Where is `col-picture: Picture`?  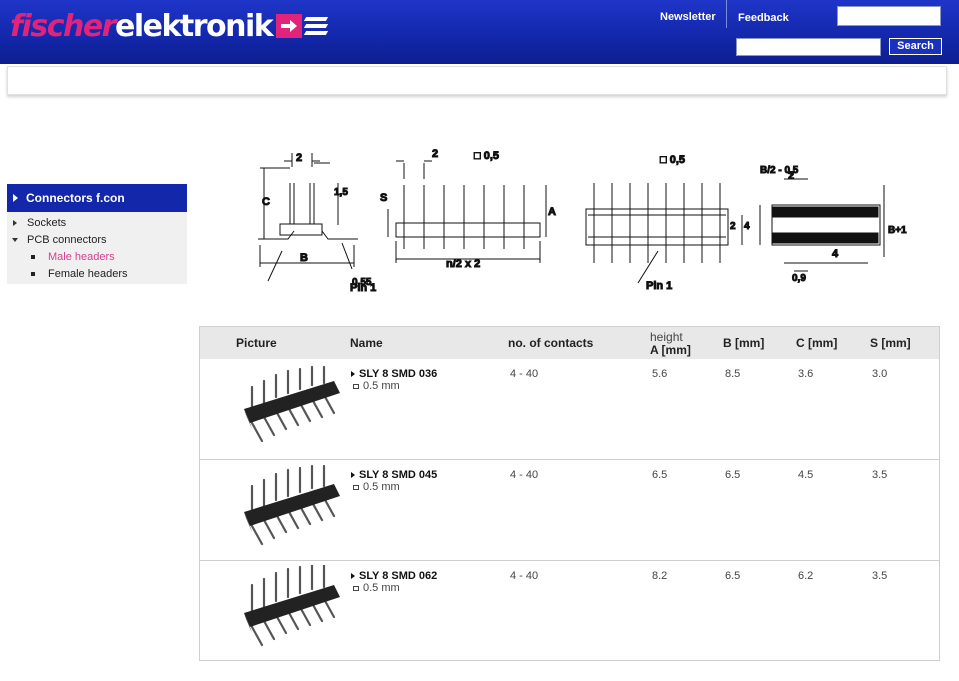
col-picture: Picture is located at coordinates (256, 343).